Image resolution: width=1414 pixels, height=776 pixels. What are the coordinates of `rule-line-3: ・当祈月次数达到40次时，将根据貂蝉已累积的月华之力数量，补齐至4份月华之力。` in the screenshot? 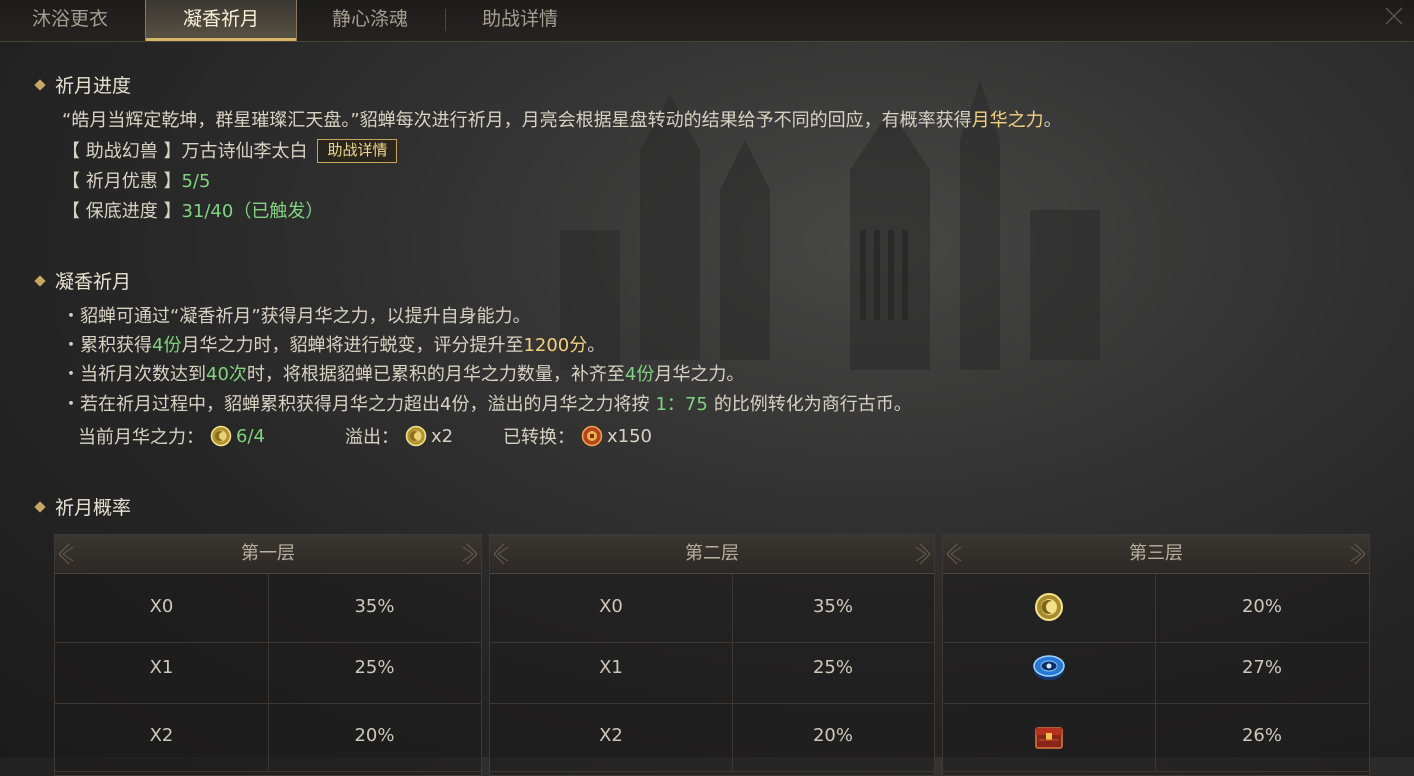 It's located at (403, 373).